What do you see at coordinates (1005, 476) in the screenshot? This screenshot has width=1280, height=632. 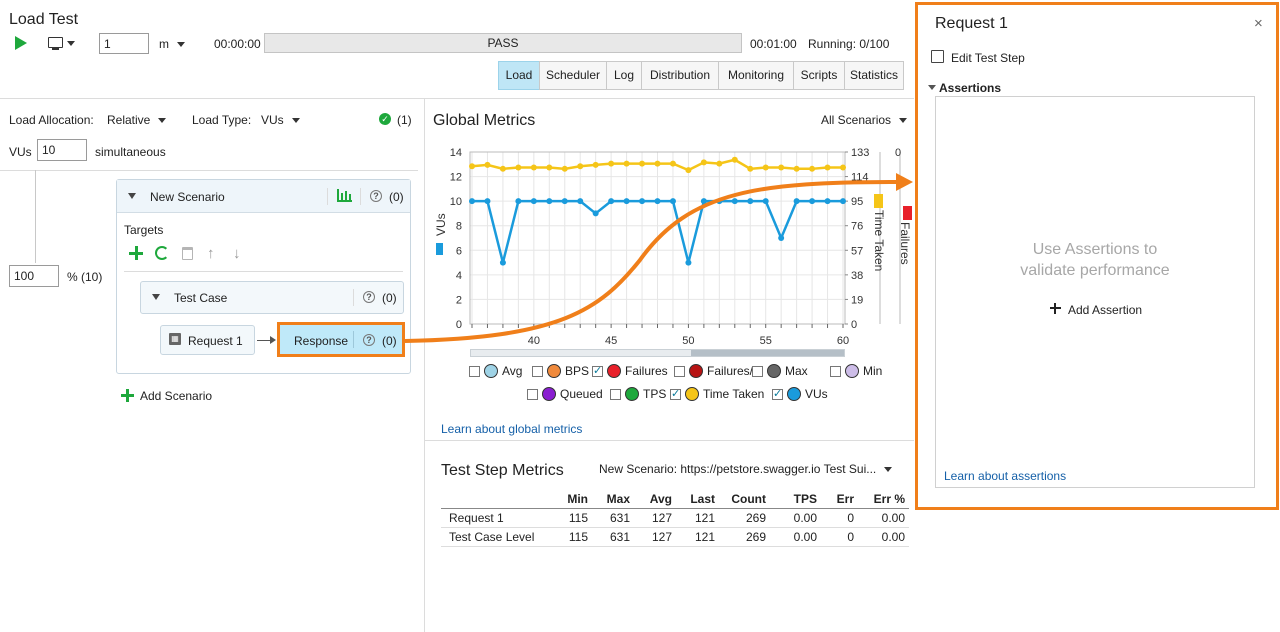 I see `learn-assertions-link: Learn about assertions` at bounding box center [1005, 476].